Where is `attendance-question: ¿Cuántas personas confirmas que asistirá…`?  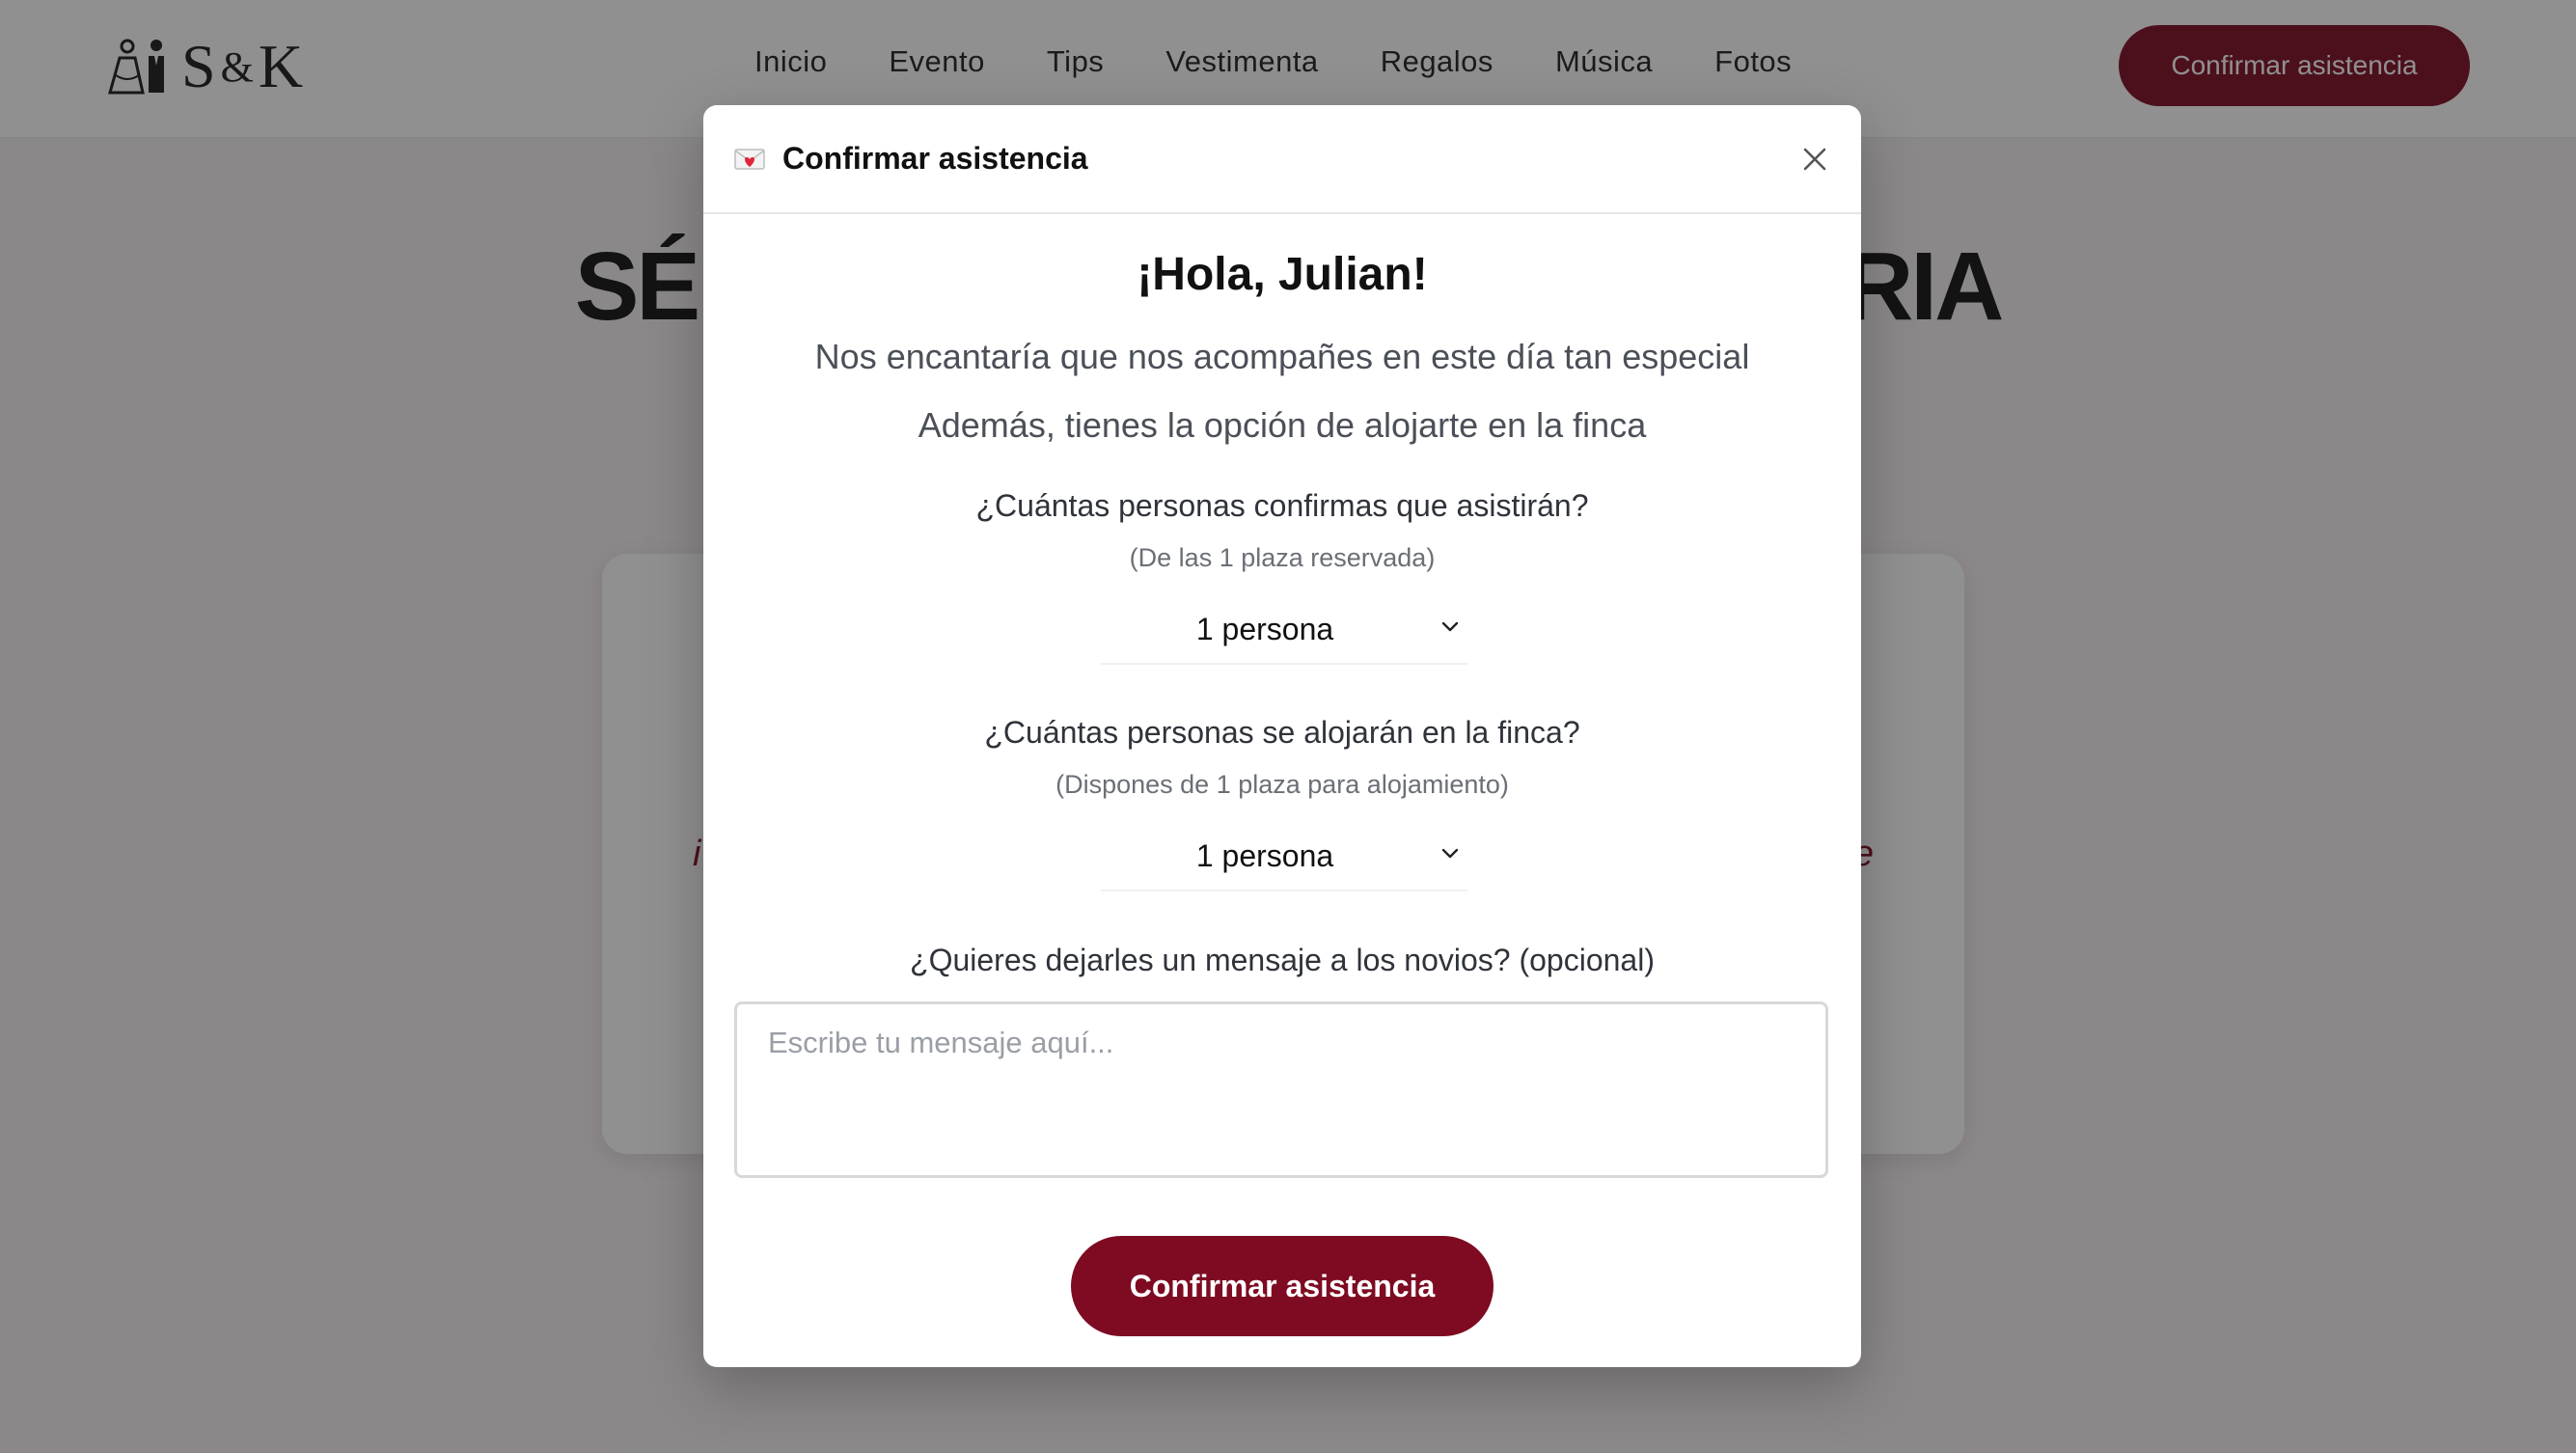 attendance-question: ¿Cuántas personas confirmas que asistirá… is located at coordinates (1282, 505).